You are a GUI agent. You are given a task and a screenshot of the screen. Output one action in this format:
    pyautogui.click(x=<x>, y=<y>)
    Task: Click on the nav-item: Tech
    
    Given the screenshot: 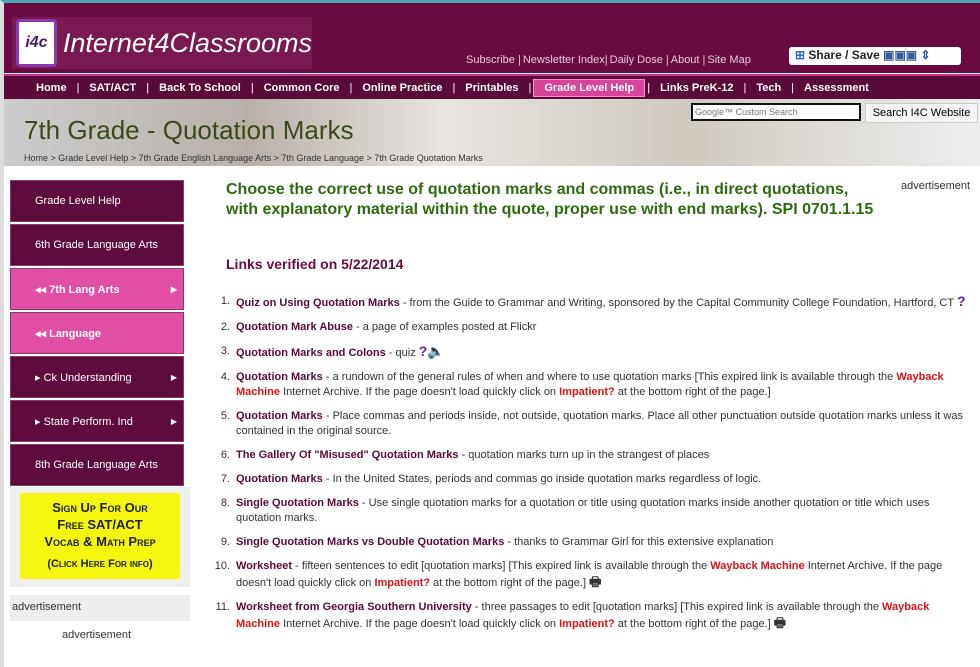 What is the action you would take?
    pyautogui.click(x=768, y=88)
    